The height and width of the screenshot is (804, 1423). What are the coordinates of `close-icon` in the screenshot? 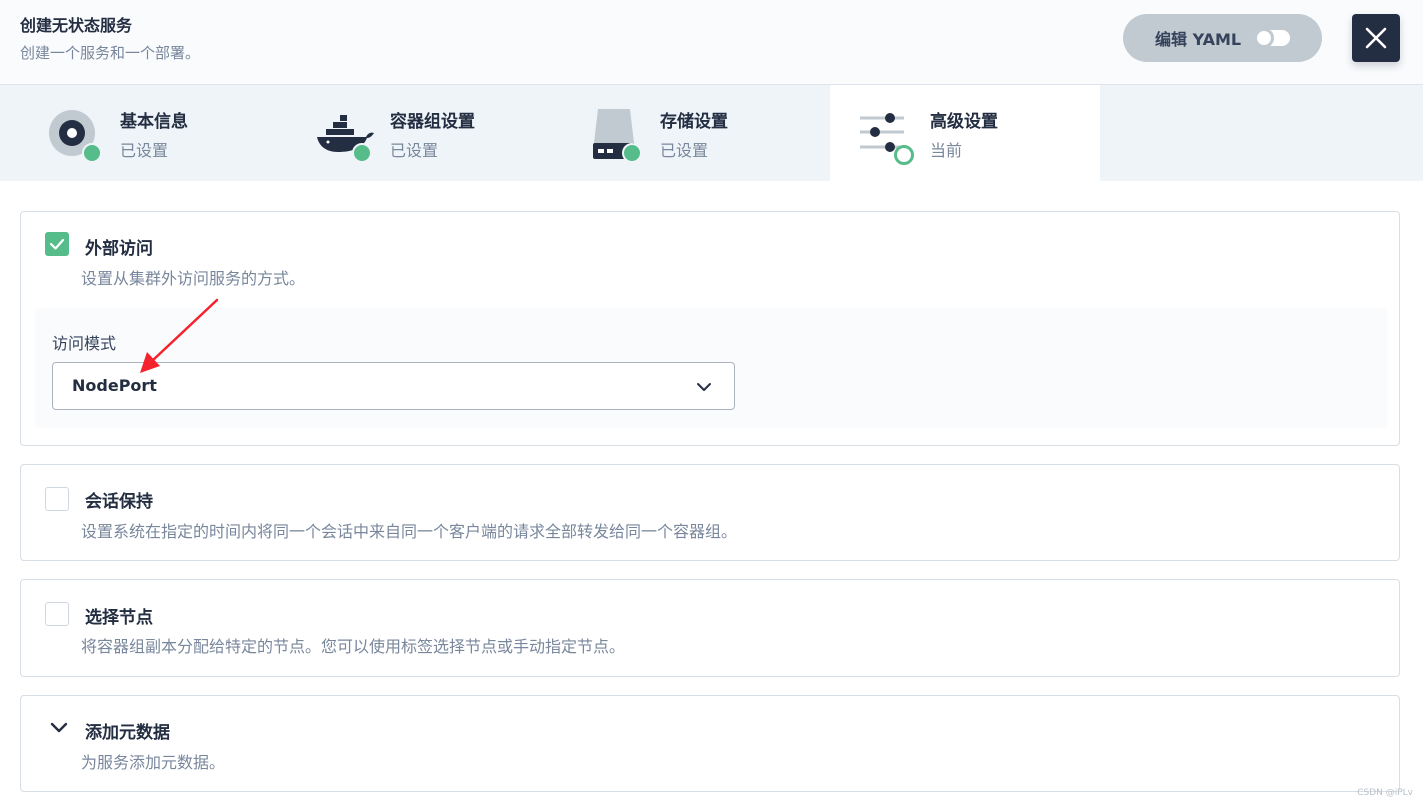 It's located at (1376, 38).